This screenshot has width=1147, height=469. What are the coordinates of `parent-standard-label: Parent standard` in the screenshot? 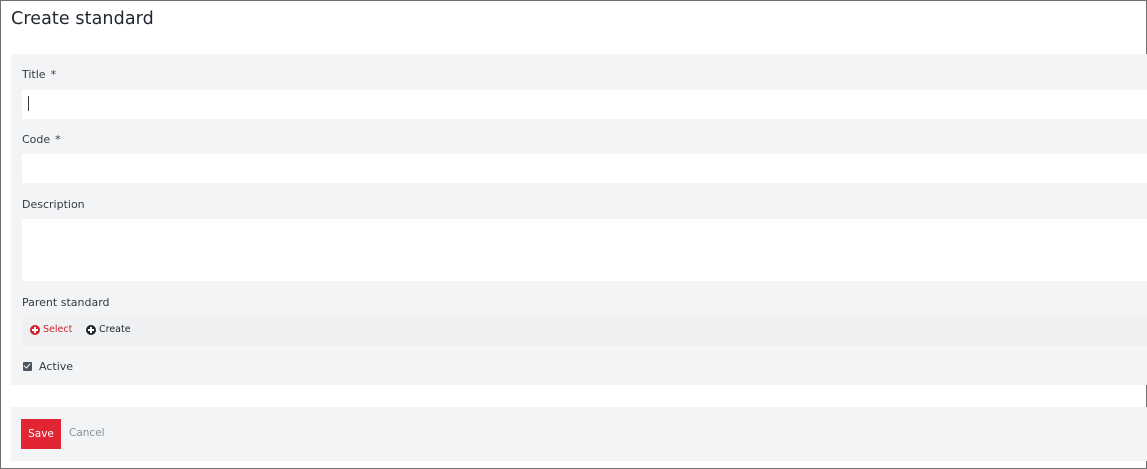 It's located at (66, 302).